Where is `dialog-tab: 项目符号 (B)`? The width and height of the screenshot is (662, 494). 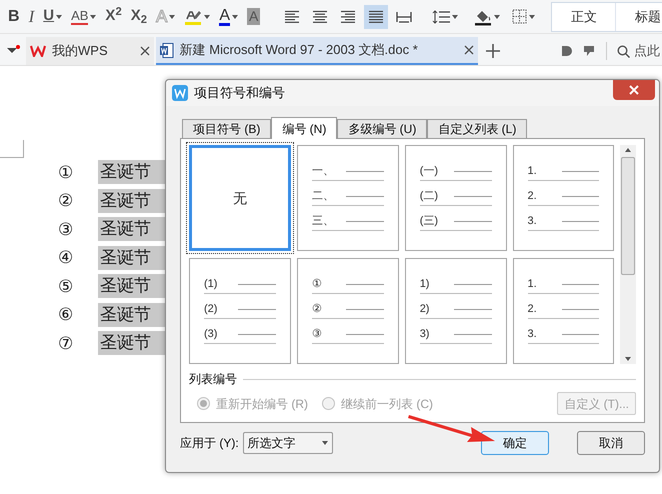
dialog-tab: 项目符号 (B) is located at coordinates (227, 128).